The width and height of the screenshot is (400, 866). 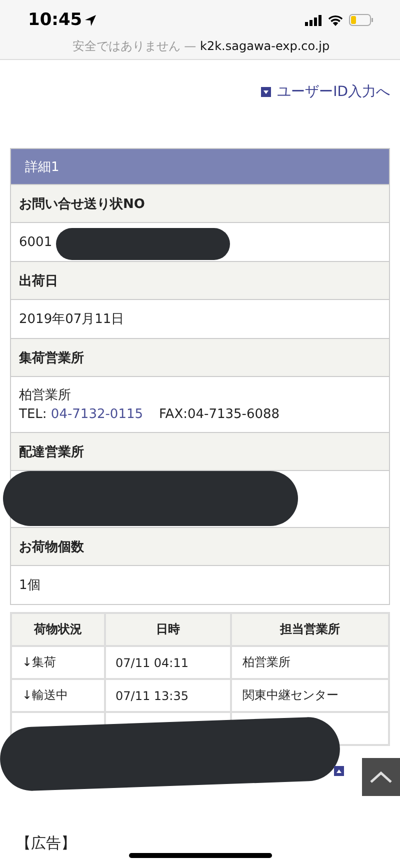 What do you see at coordinates (46, 843) in the screenshot?
I see `ad-label: 【広告】` at bounding box center [46, 843].